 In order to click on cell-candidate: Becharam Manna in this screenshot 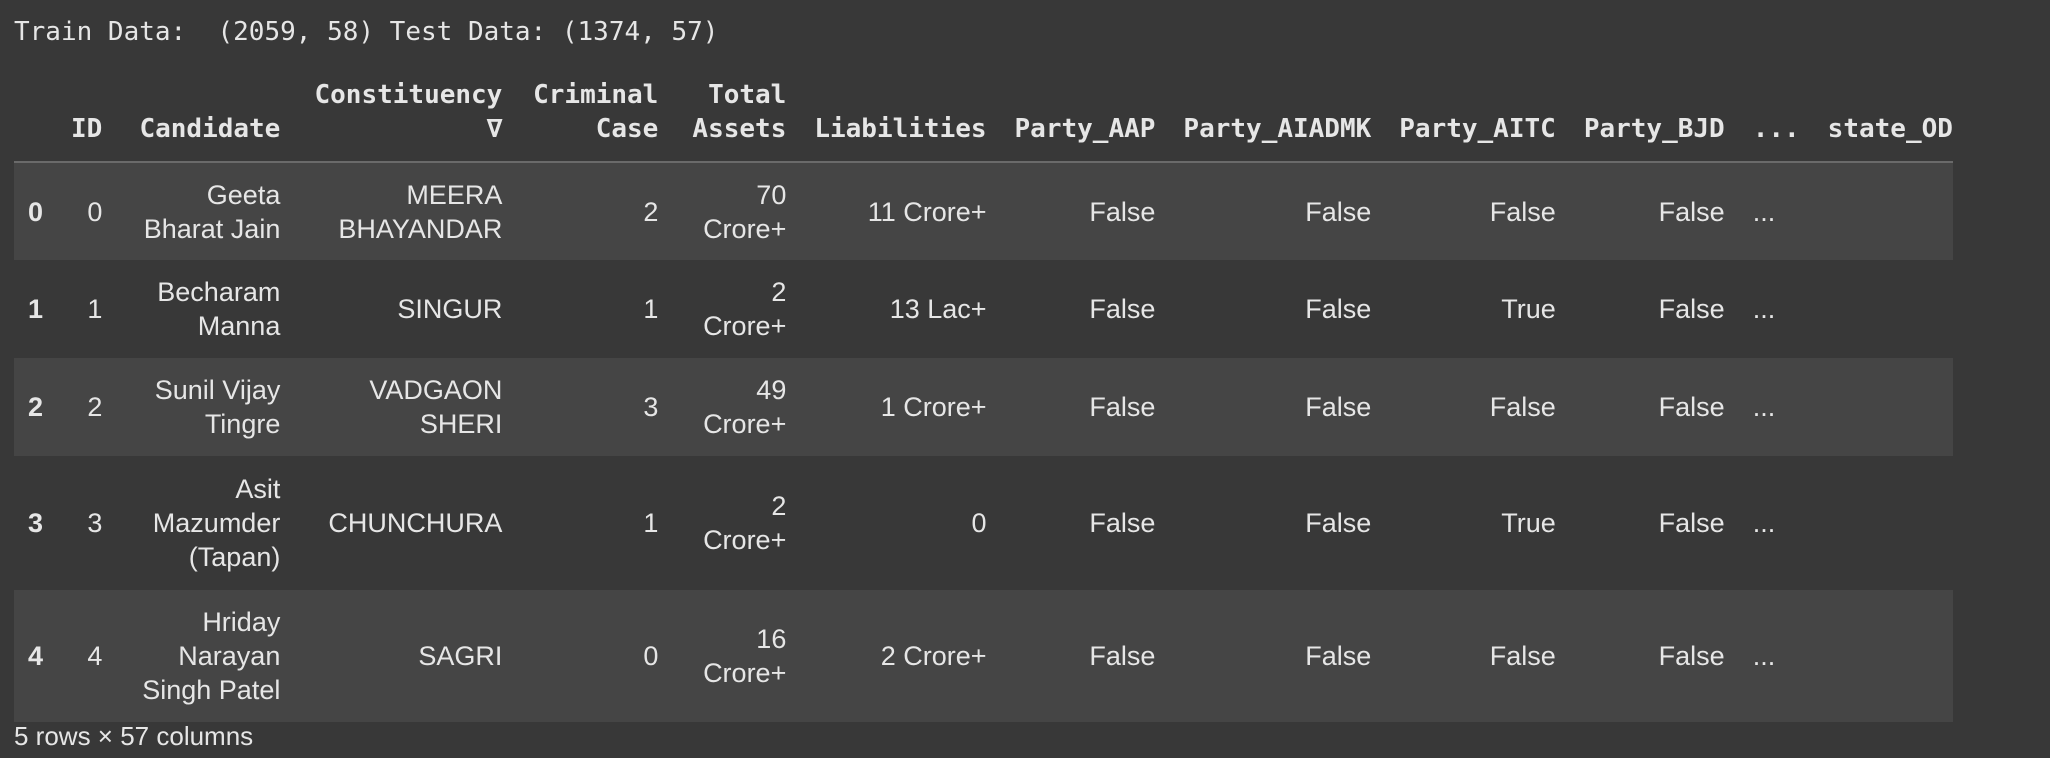, I will do `click(219, 309)`.